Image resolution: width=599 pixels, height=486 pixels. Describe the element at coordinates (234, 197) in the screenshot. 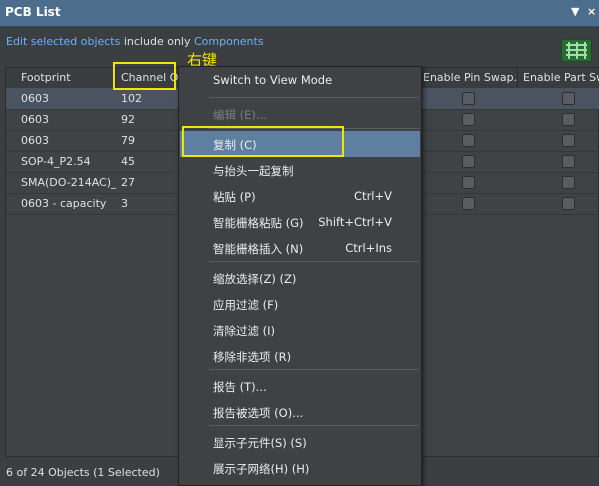

I see `menu-item-label: 粘贴 (P)` at that location.